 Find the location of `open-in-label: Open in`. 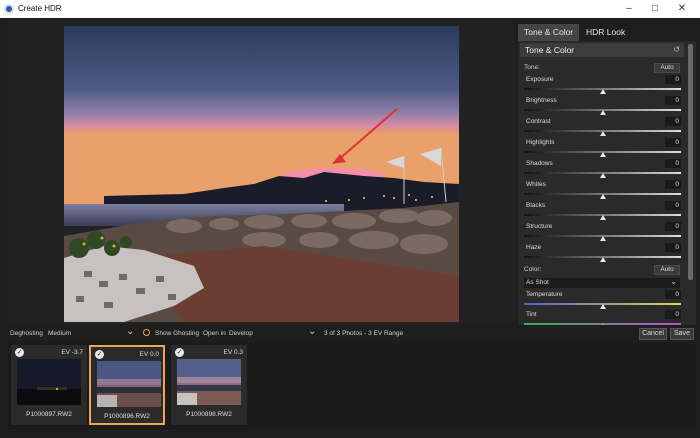

open-in-label: Open in is located at coordinates (214, 333).